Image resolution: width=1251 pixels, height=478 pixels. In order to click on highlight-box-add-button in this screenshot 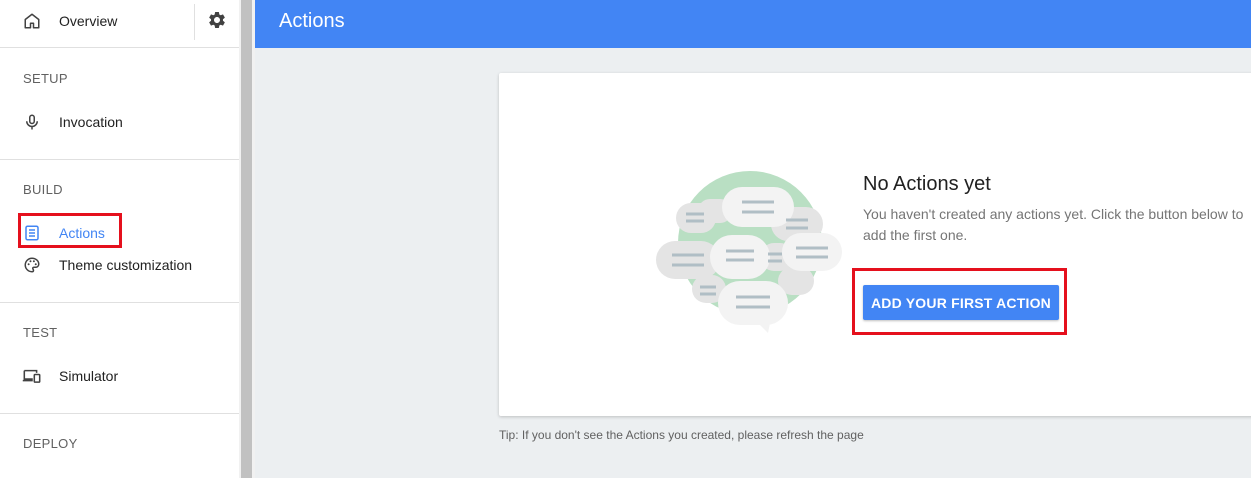, I will do `click(959, 301)`.